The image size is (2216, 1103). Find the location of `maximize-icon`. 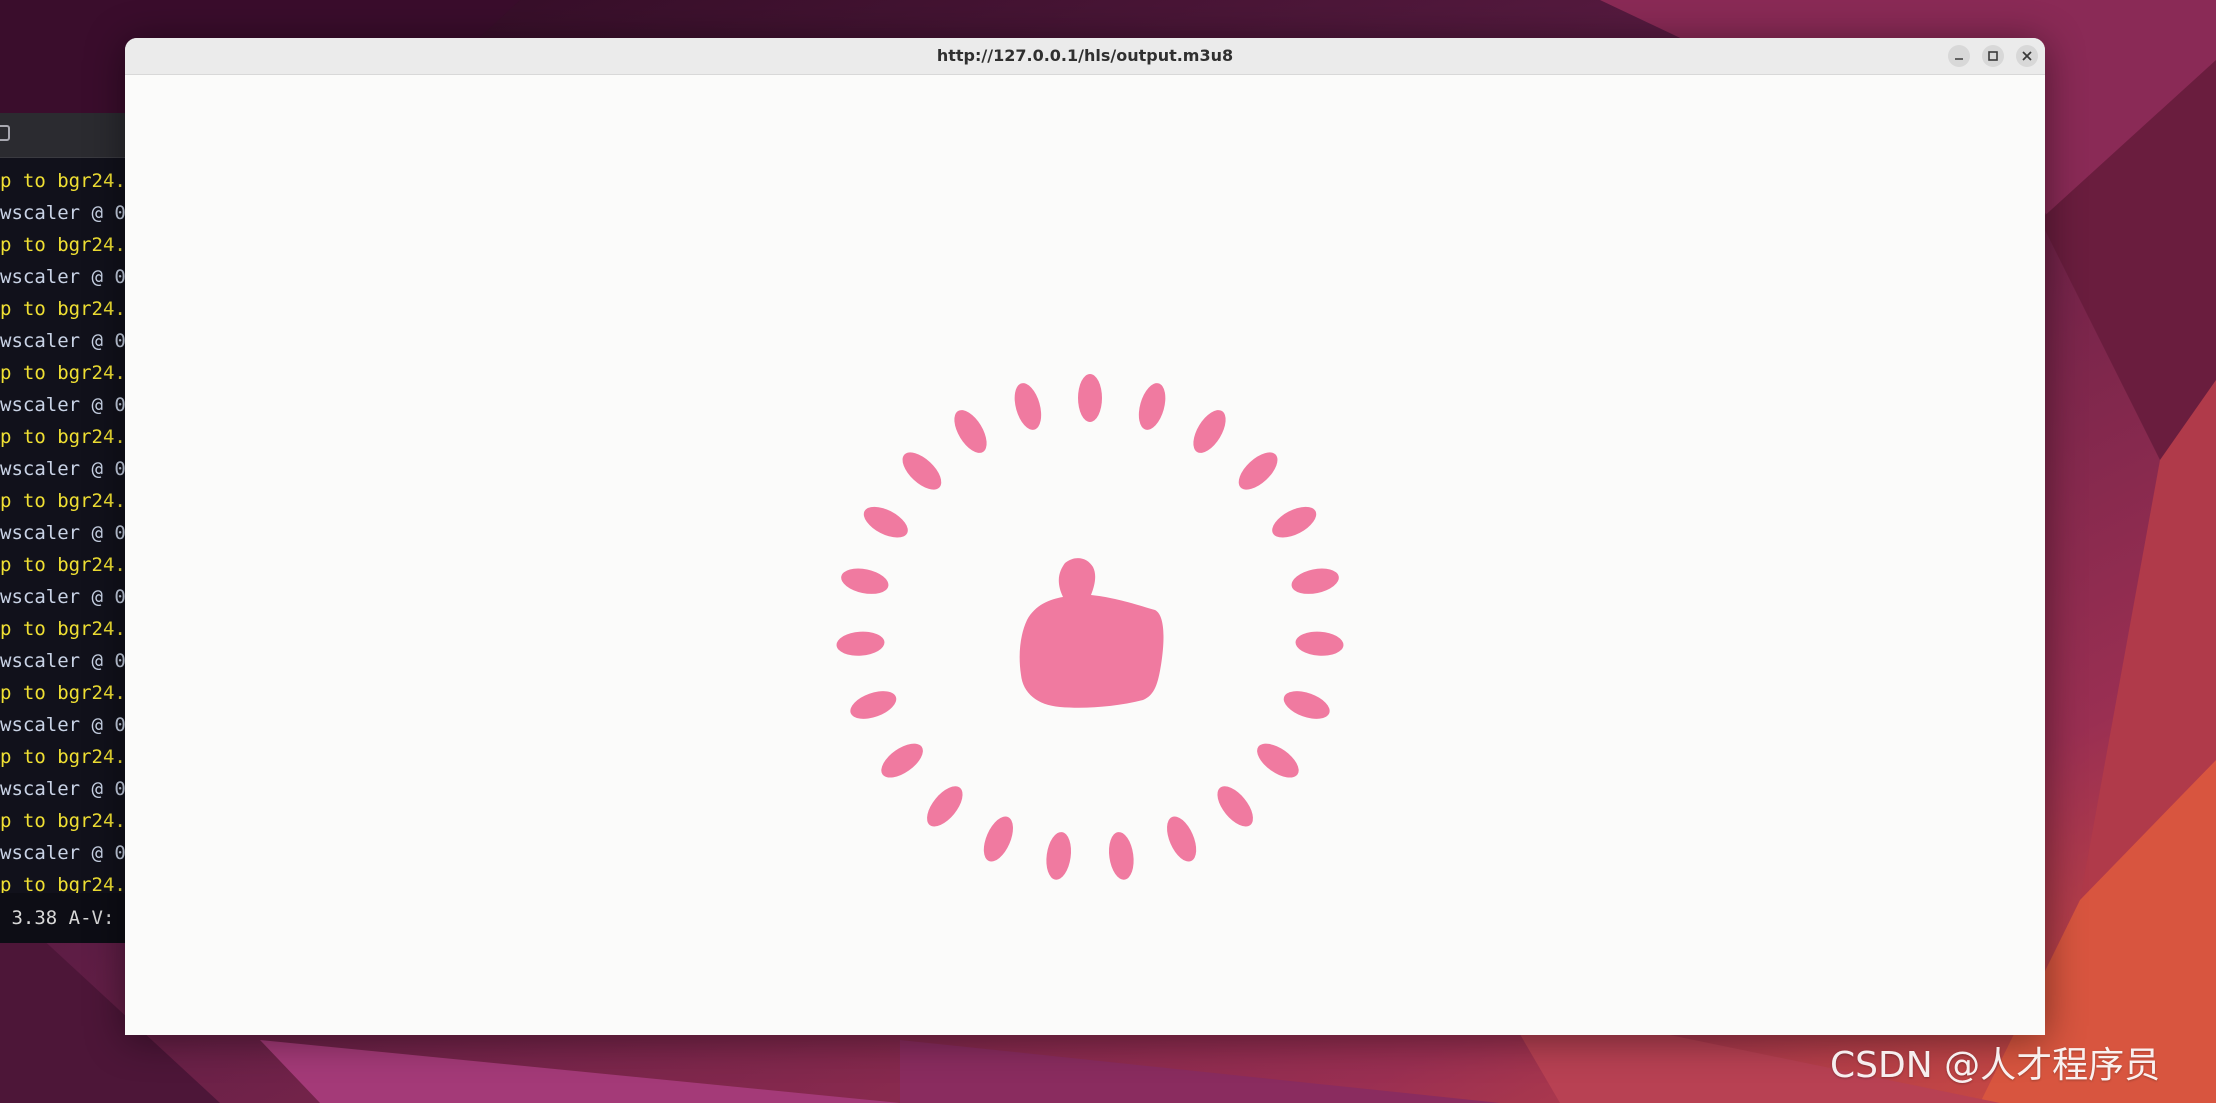

maximize-icon is located at coordinates (1993, 56).